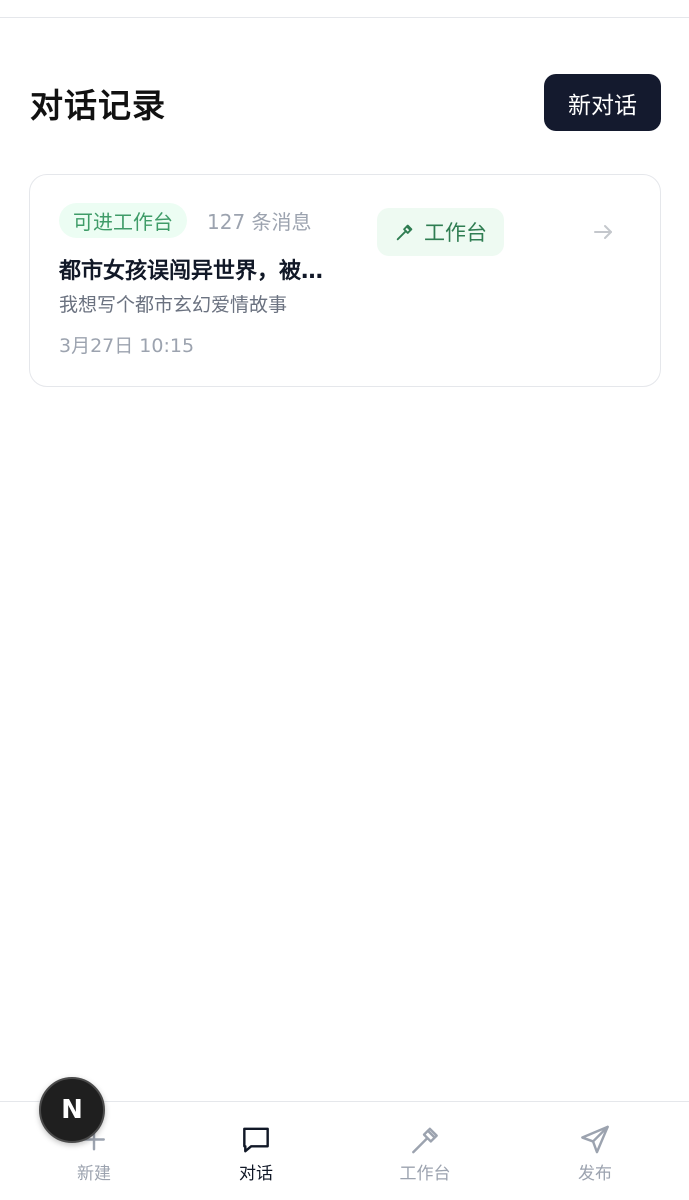  What do you see at coordinates (98, 105) in the screenshot?
I see `page-title: 对话记录` at bounding box center [98, 105].